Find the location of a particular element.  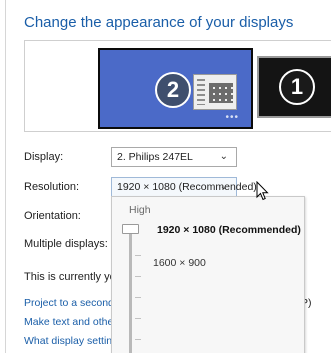

more-dots-icon: ••• is located at coordinates (232, 117).